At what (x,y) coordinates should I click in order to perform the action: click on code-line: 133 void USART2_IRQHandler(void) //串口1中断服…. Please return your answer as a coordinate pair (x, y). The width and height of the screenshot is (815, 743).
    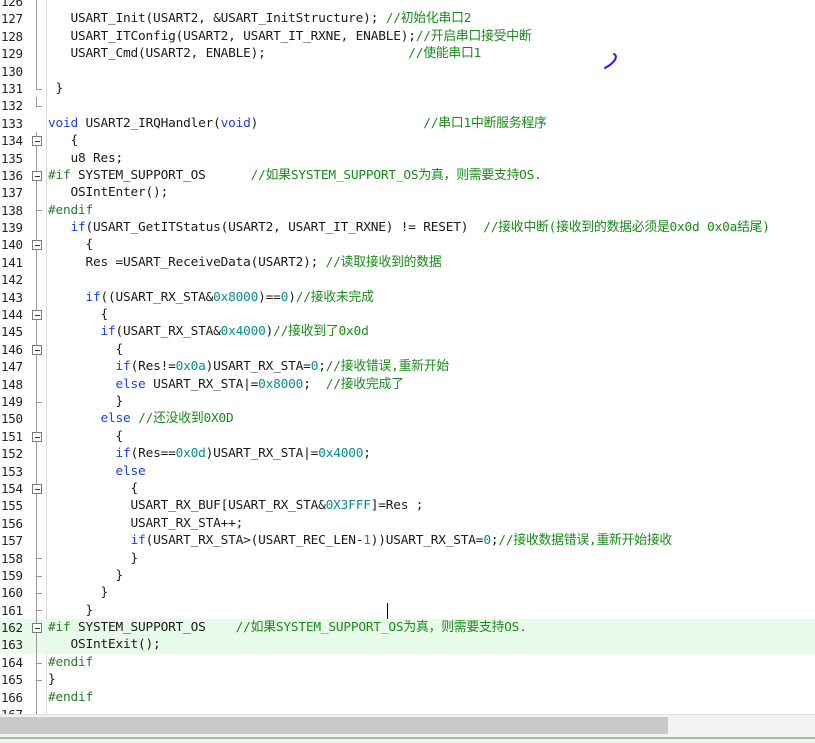
    Looking at the image, I should click on (407, 123).